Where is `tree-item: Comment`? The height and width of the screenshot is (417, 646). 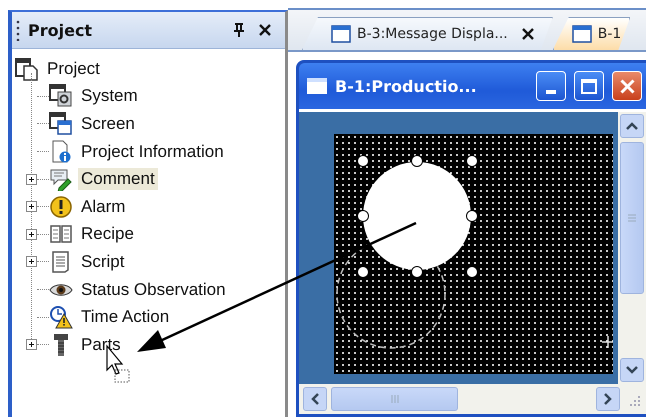
tree-item: Comment is located at coordinates (118, 179).